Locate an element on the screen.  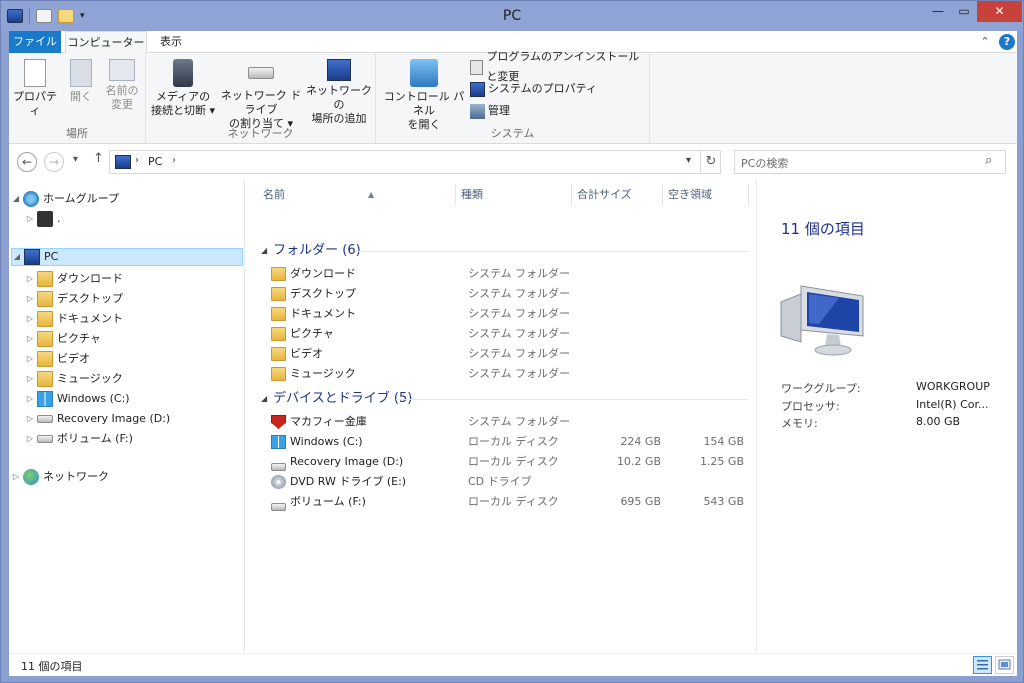
column-header-free-space: 空き領域 is located at coordinates (708, 195).